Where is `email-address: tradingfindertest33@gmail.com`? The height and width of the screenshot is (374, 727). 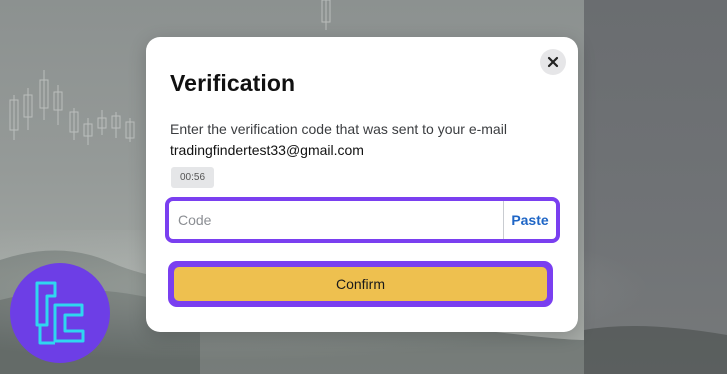 email-address: tradingfindertest33@gmail.com is located at coordinates (267, 150).